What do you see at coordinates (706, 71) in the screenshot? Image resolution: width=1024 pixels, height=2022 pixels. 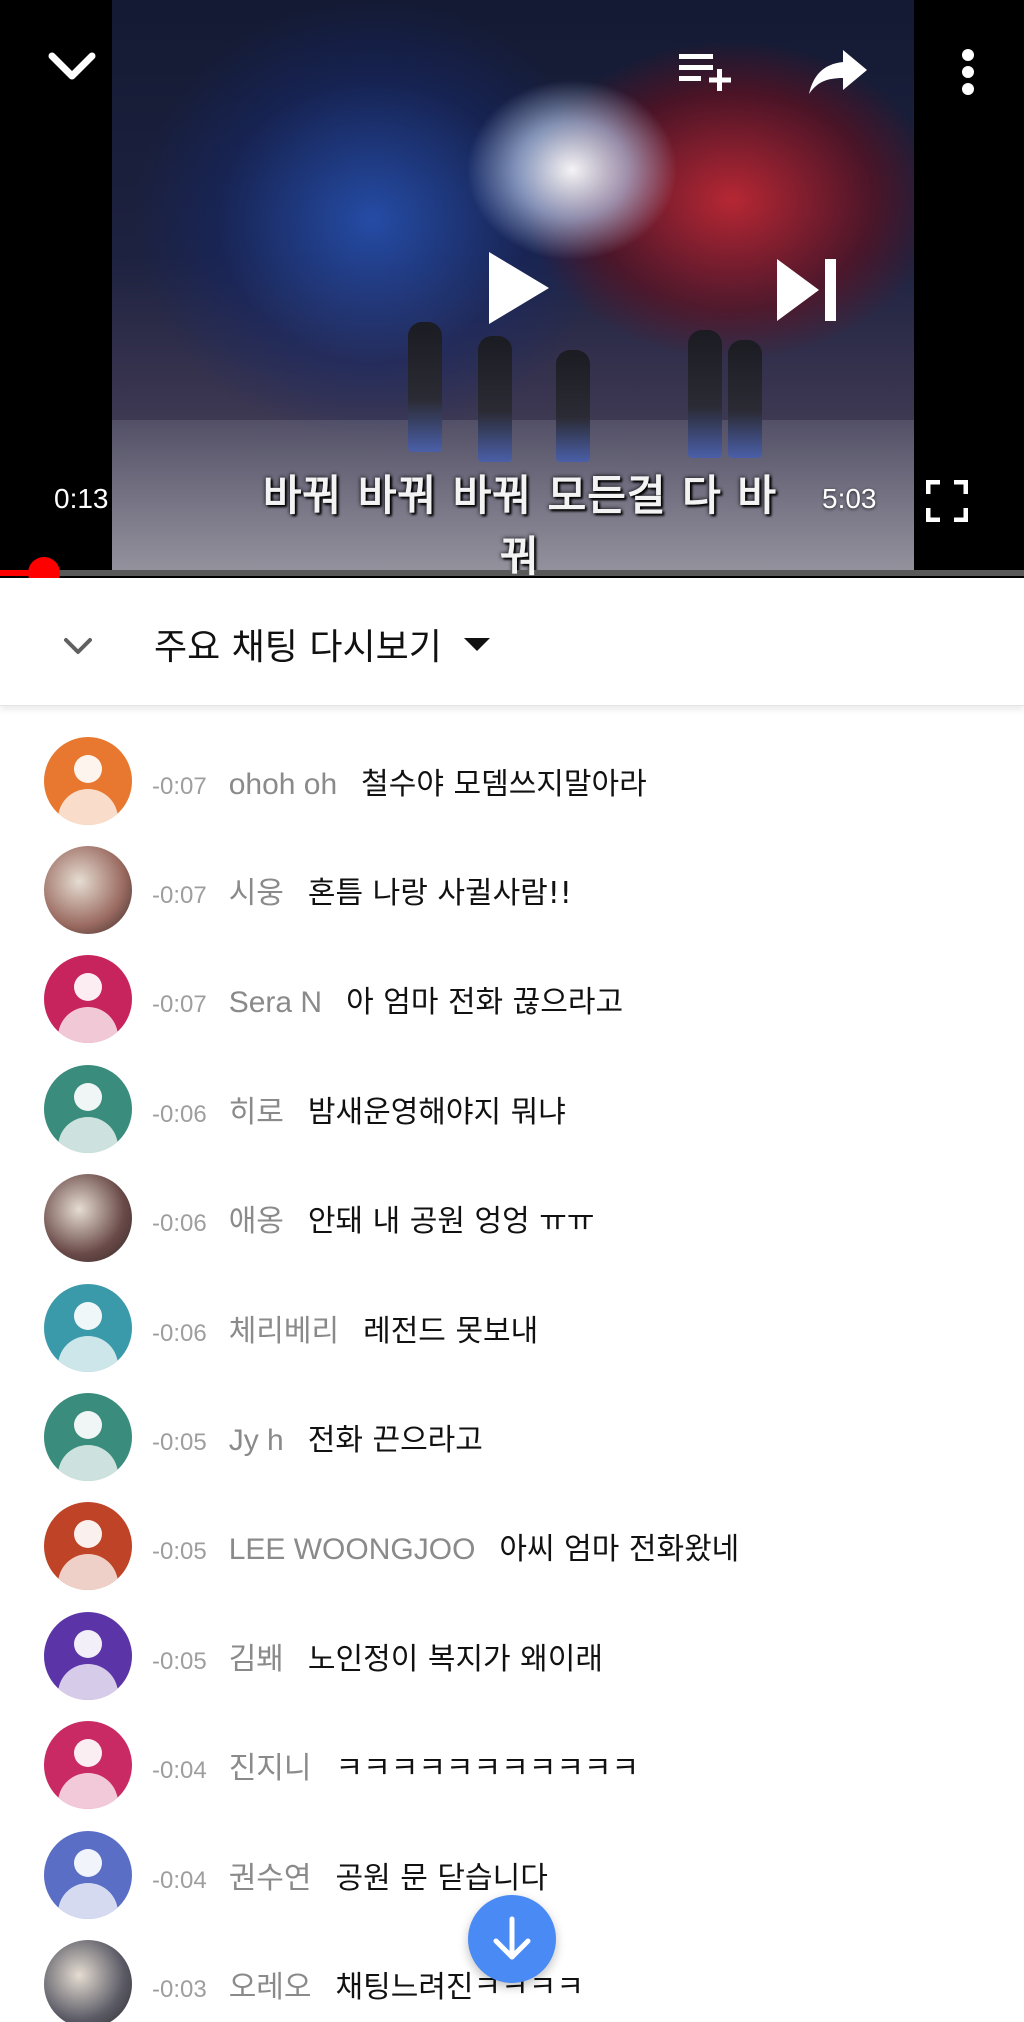 I see `playlist-add-icon` at bounding box center [706, 71].